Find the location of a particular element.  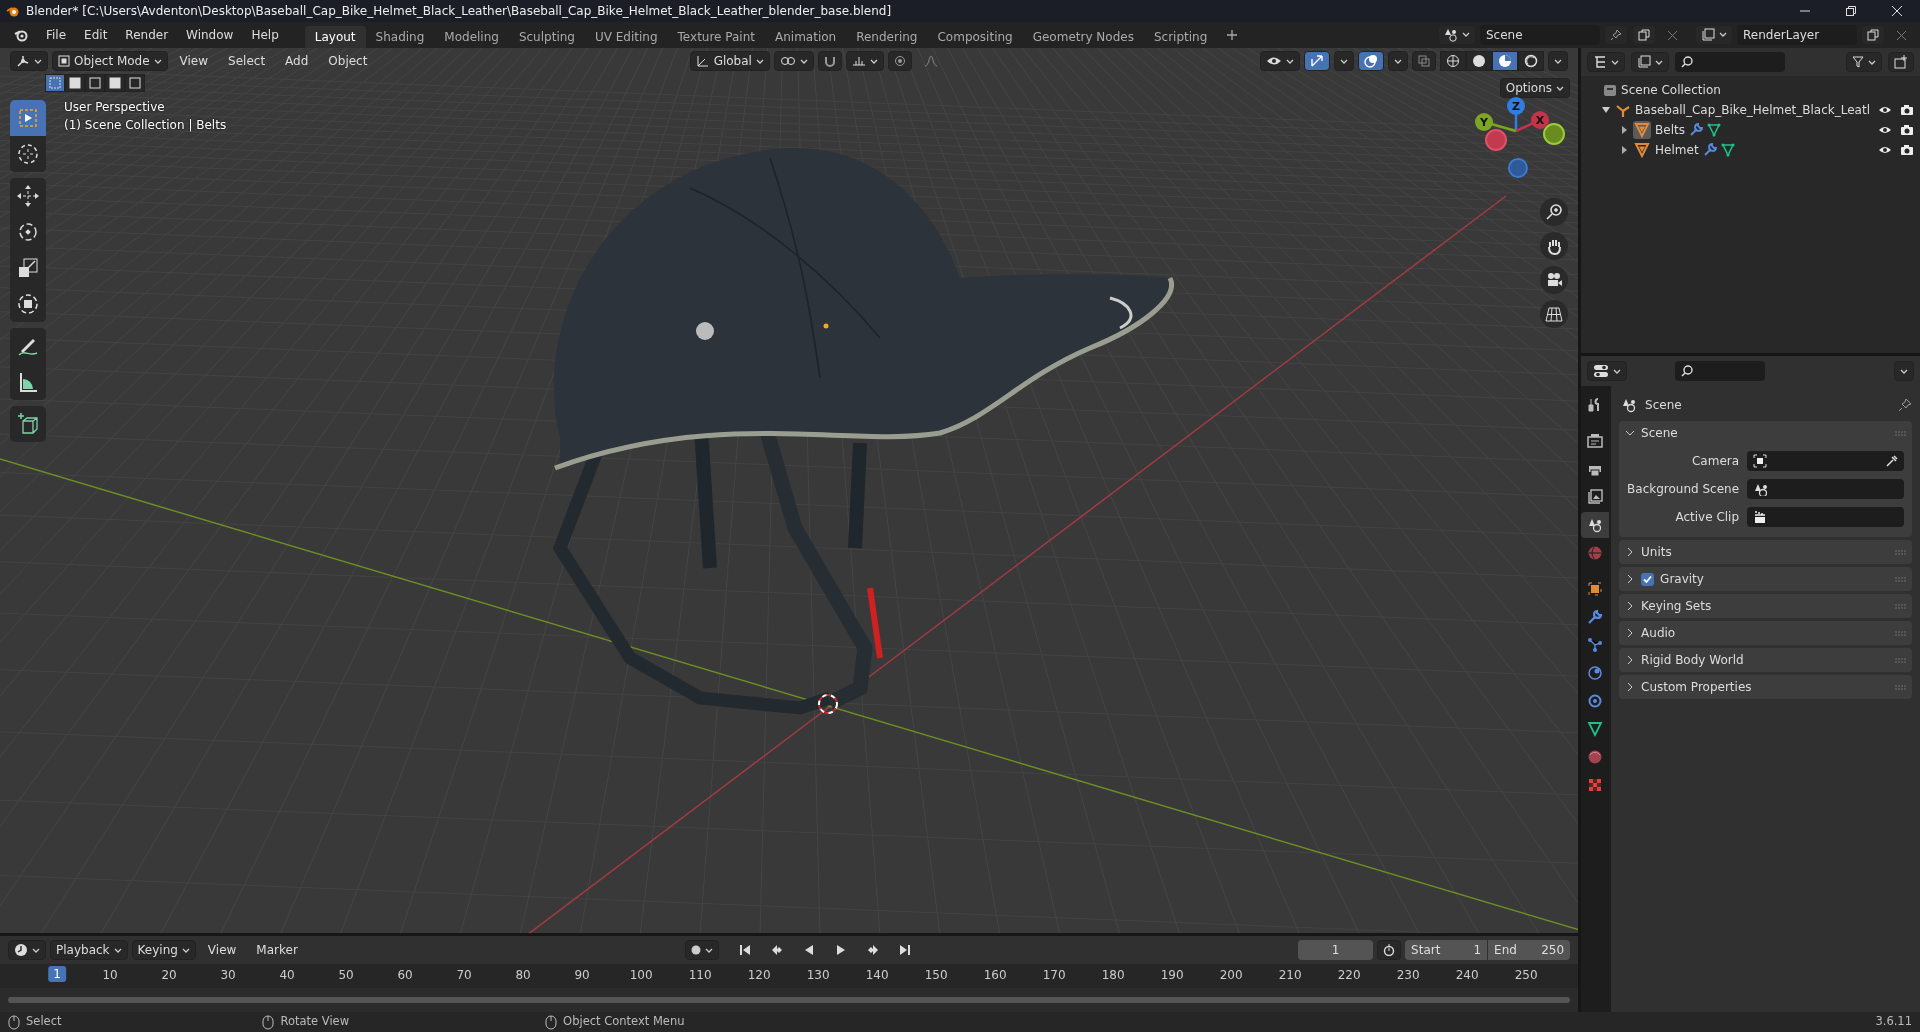

outliner-item-label: Belts is located at coordinates (1670, 130).